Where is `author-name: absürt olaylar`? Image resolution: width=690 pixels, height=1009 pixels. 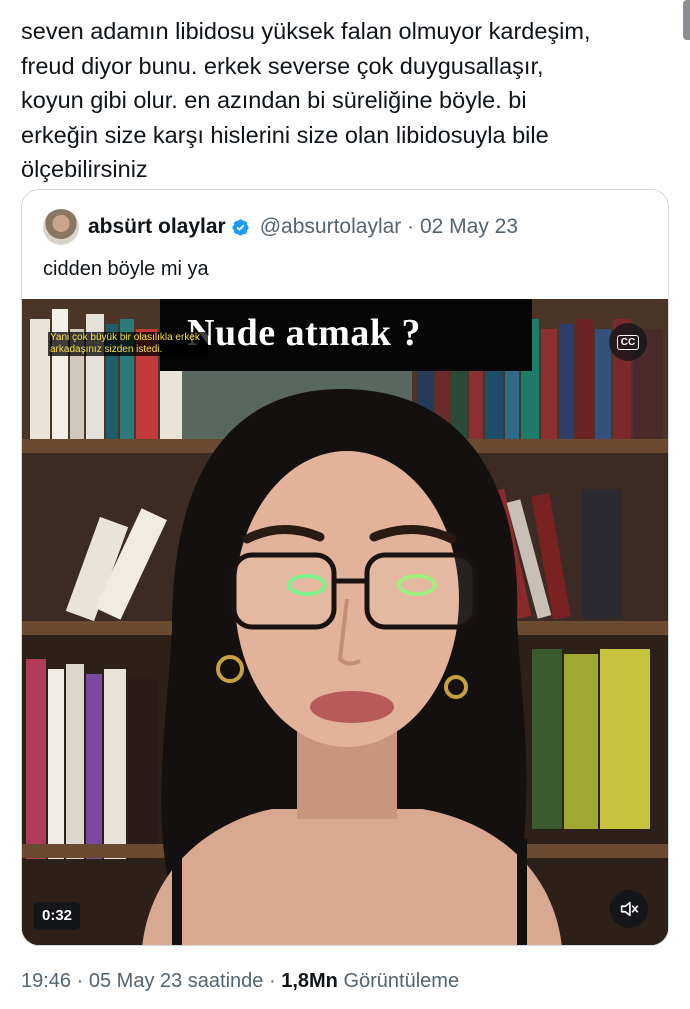 author-name: absürt olaylar is located at coordinates (157, 227).